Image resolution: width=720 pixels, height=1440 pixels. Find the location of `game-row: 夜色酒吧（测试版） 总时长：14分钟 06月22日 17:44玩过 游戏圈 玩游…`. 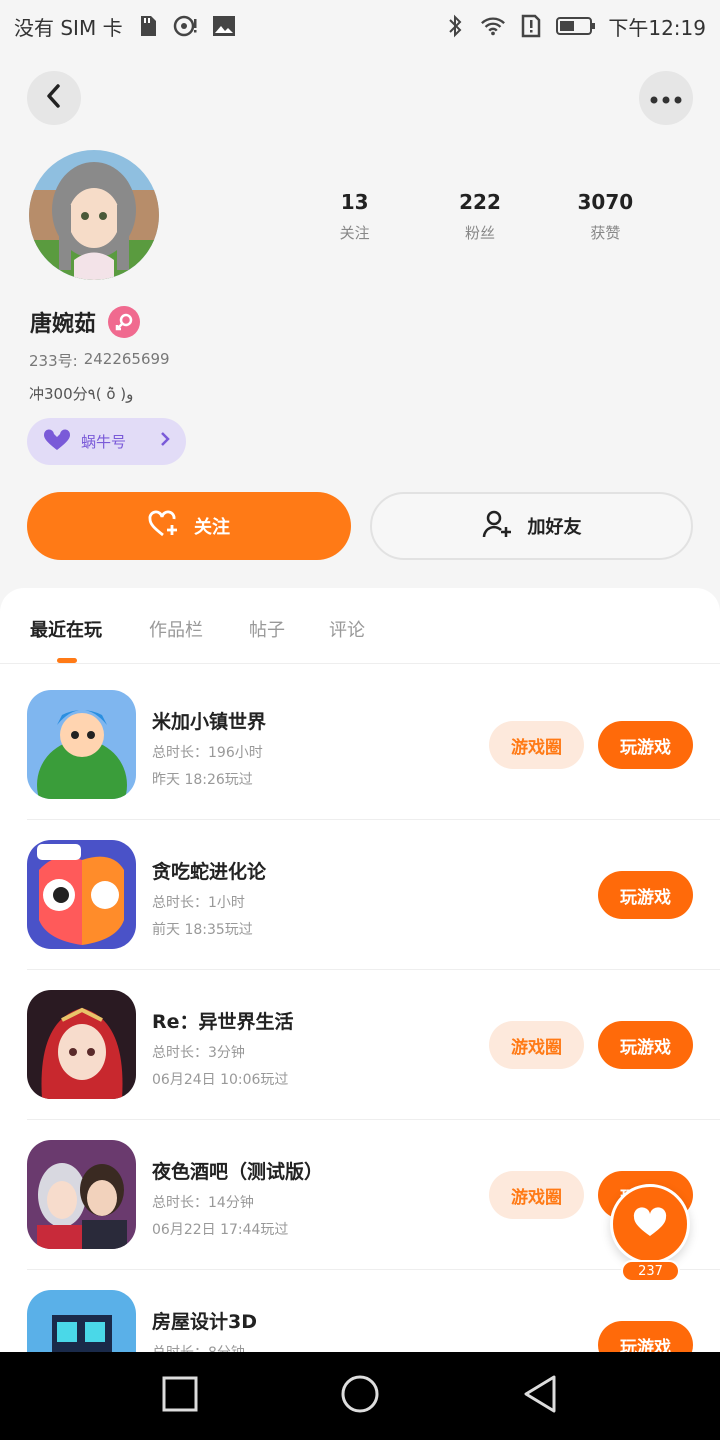

game-row: 夜色酒吧（测试版） 总时长：14分钟 06月22日 17:44玩过 游戏圈 玩游… is located at coordinates (373, 1195).